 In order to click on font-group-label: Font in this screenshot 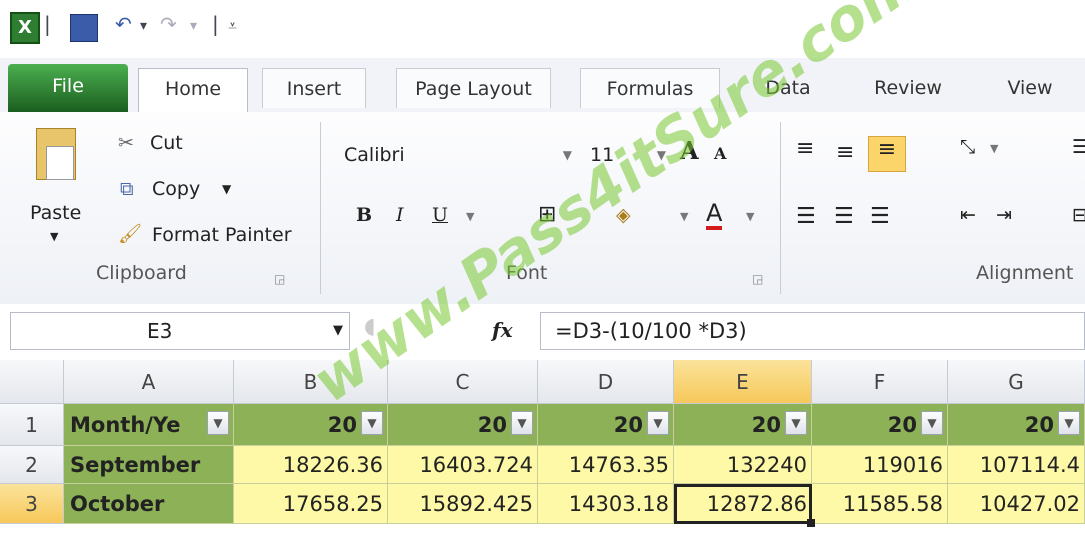, I will do `click(527, 273)`.